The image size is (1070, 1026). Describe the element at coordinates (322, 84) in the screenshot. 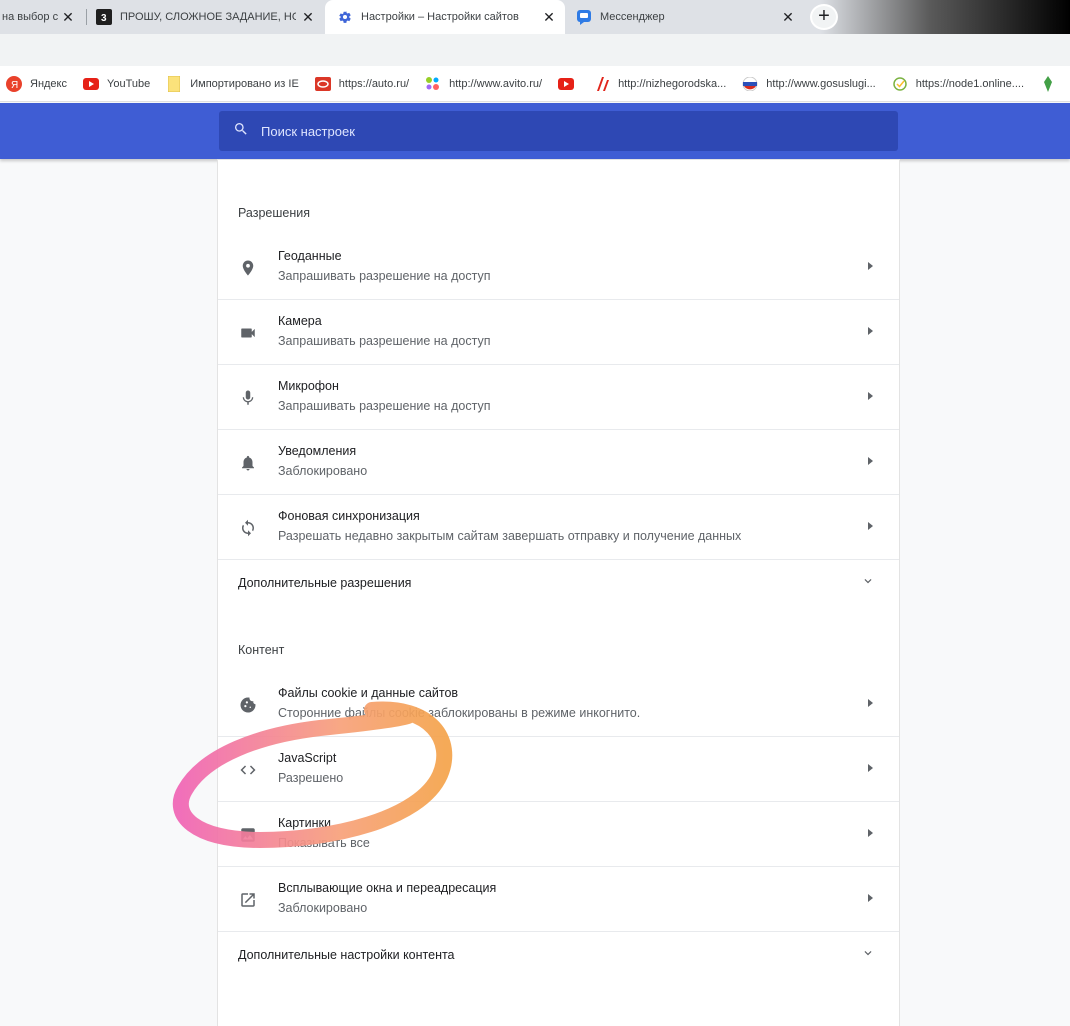

I see `auto-ru-icon` at that location.